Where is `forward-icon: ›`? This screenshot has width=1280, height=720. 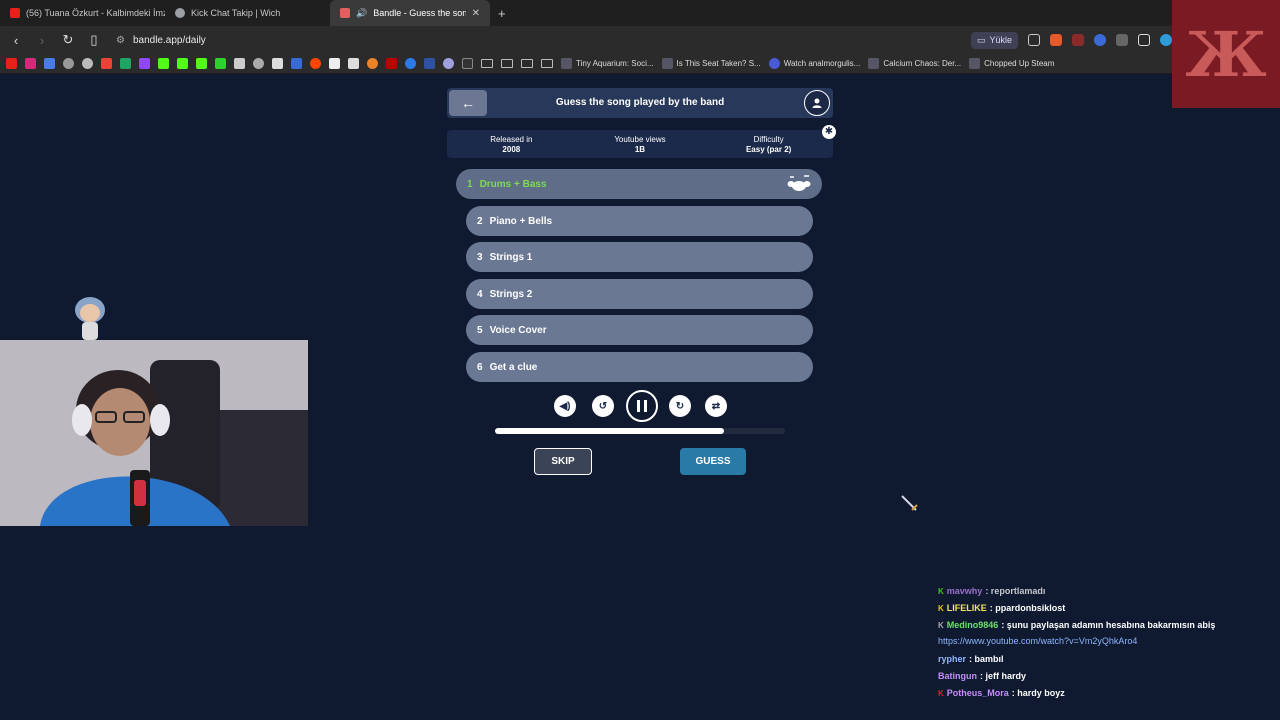 forward-icon: › is located at coordinates (42, 40).